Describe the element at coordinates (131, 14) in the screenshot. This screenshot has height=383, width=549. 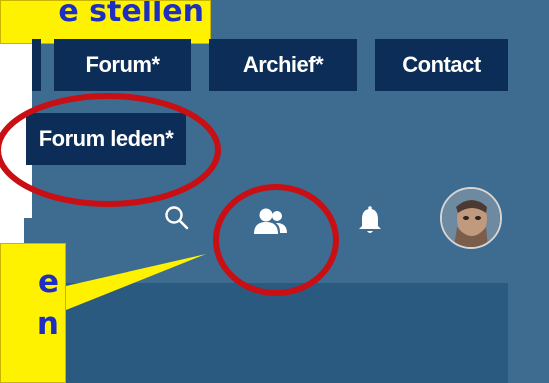
I see `callout-top-text: e stellen` at that location.